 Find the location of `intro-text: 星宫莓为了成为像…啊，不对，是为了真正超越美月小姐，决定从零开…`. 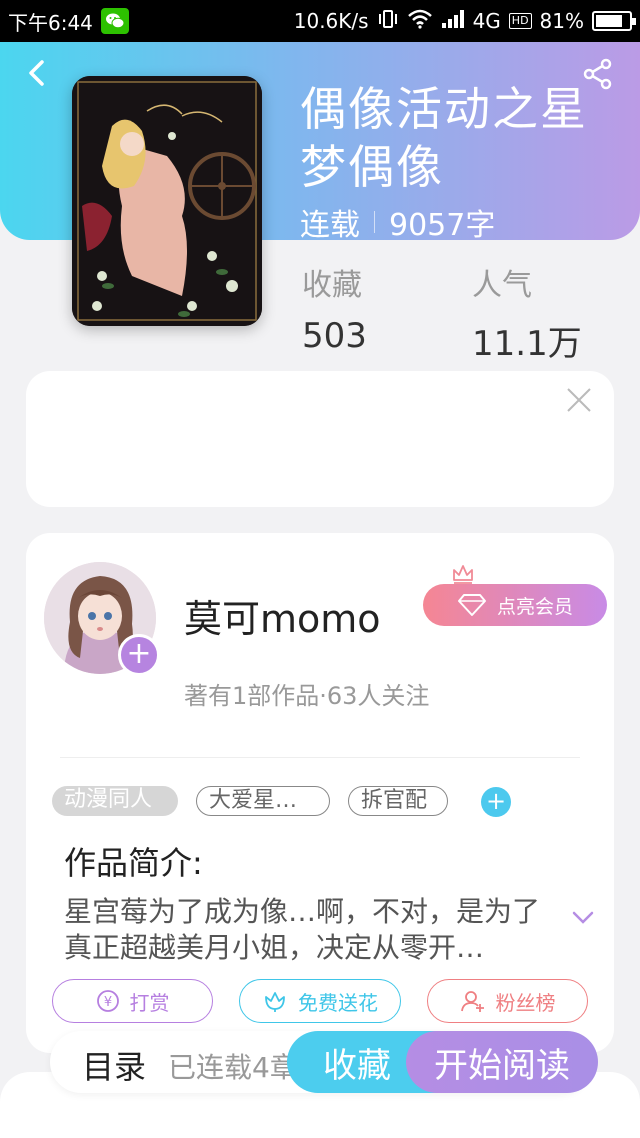

intro-text: 星宫莓为了成为像…啊，不对，是为了真正超越美月小姐，决定从零开… is located at coordinates (304, 930).